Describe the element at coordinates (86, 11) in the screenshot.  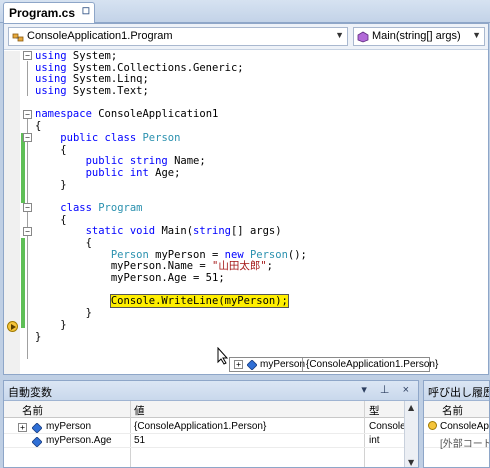
I see `pin-icon: ☐` at that location.